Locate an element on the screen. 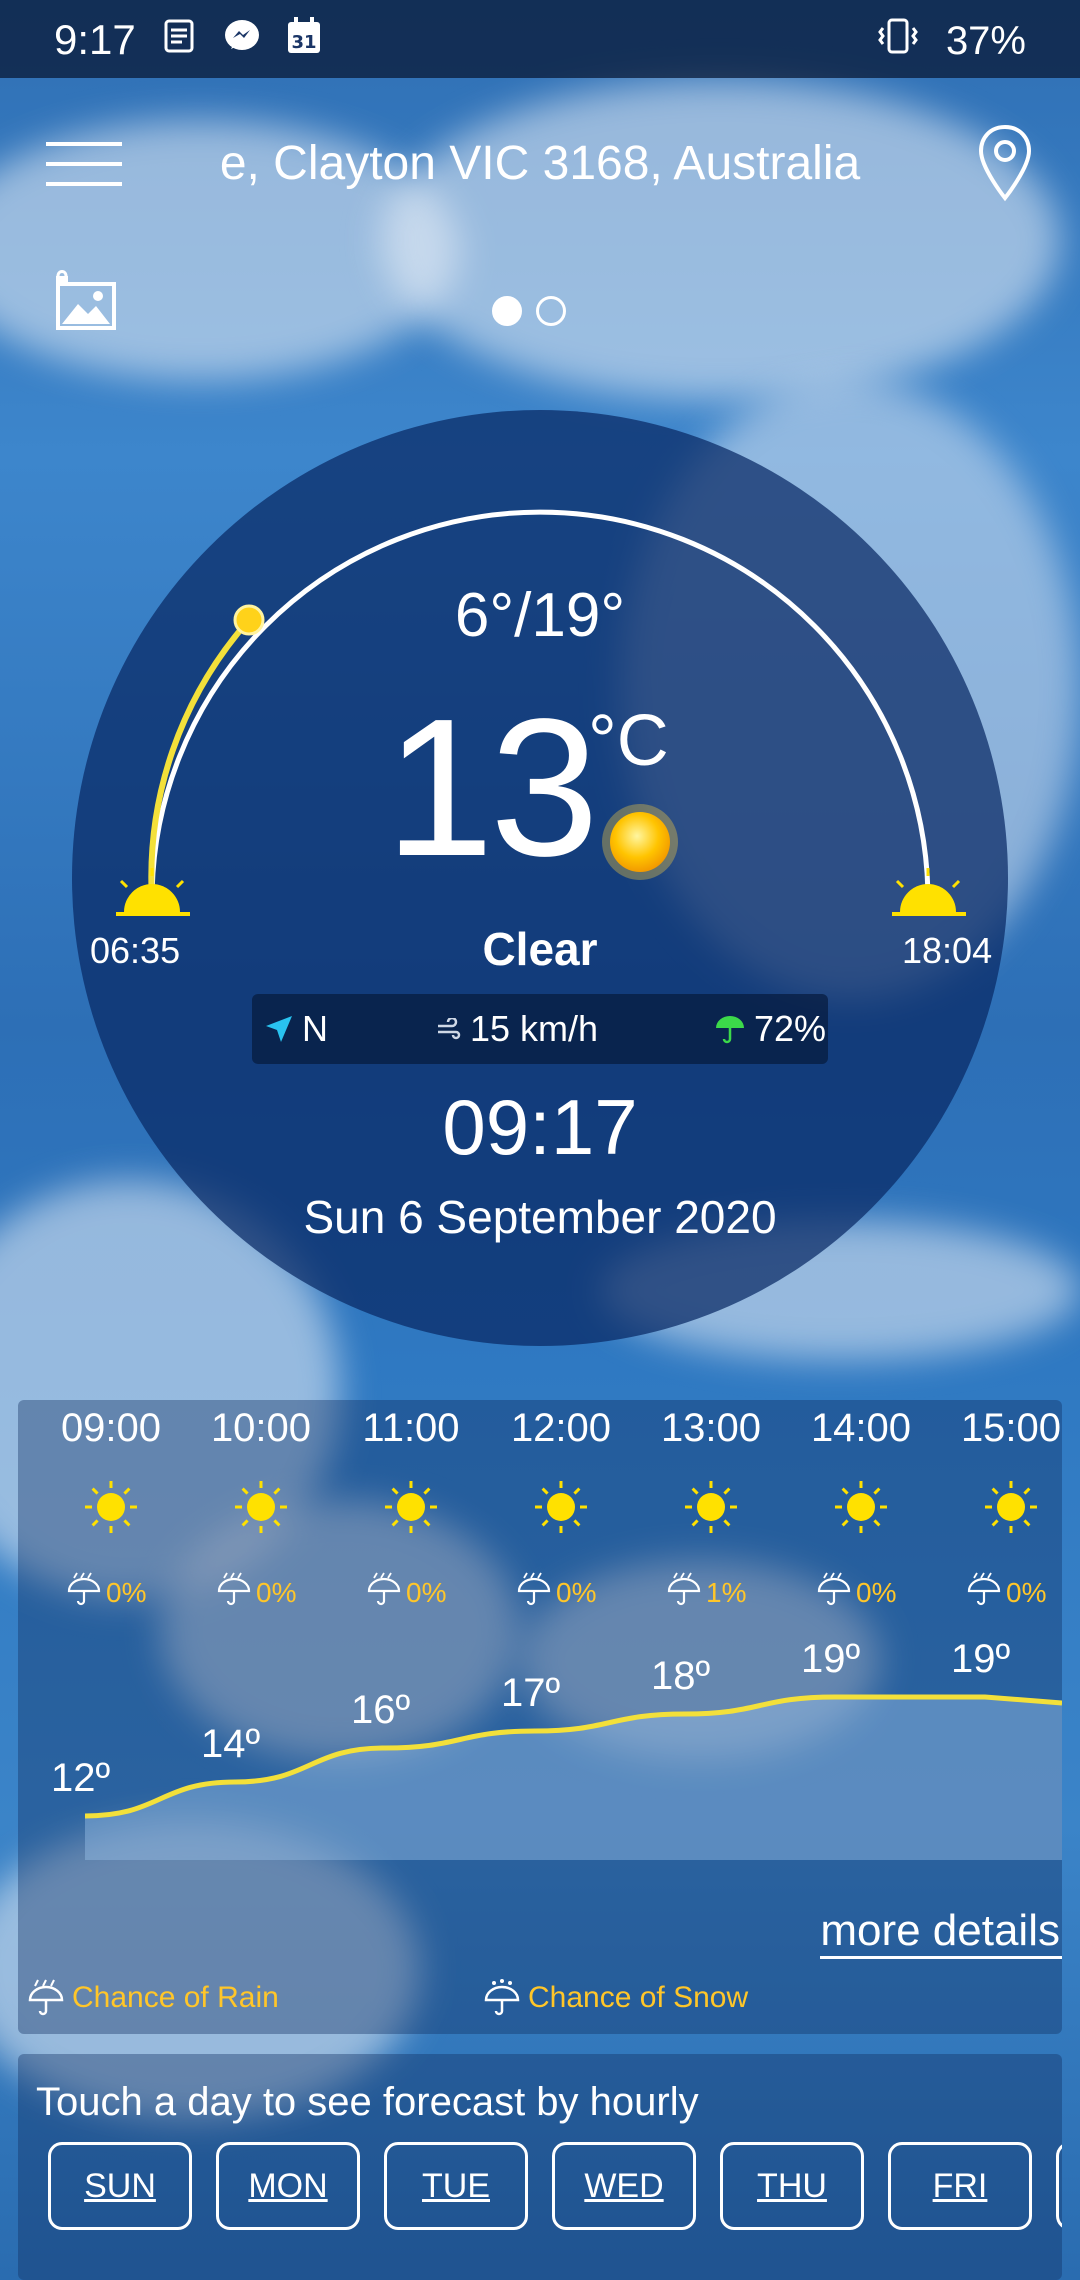 This screenshot has height=2280, width=1080. hour-time: 15:00 is located at coordinates (1011, 1428).